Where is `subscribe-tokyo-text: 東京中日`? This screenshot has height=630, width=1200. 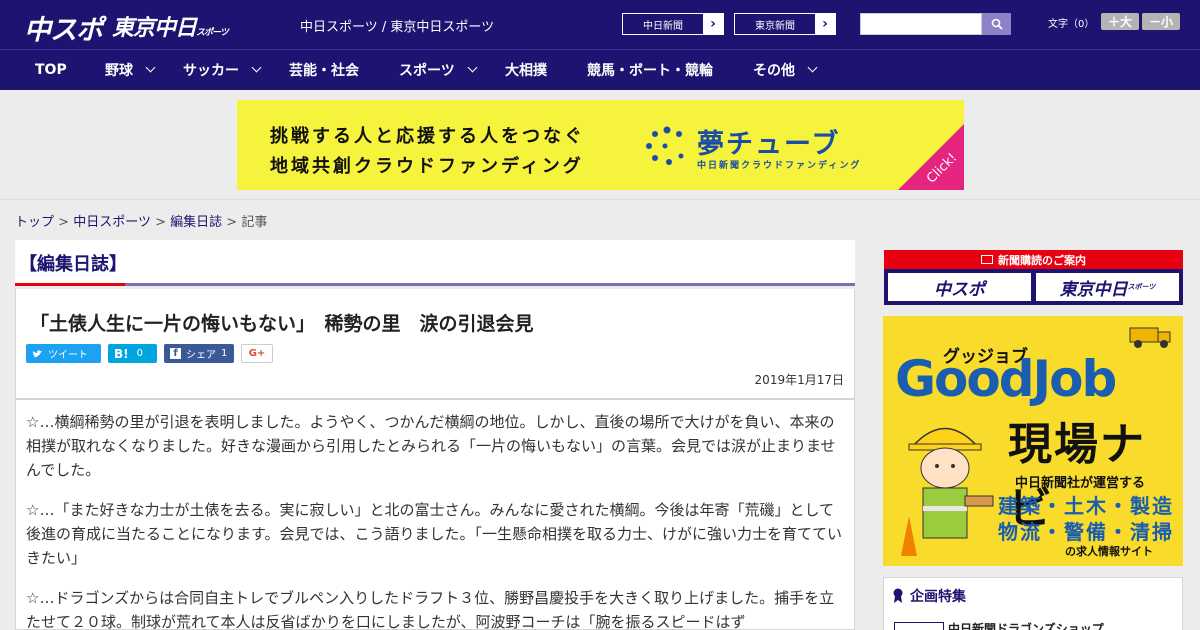
subscribe-tokyo-text: 東京中日 is located at coordinates (1093, 289).